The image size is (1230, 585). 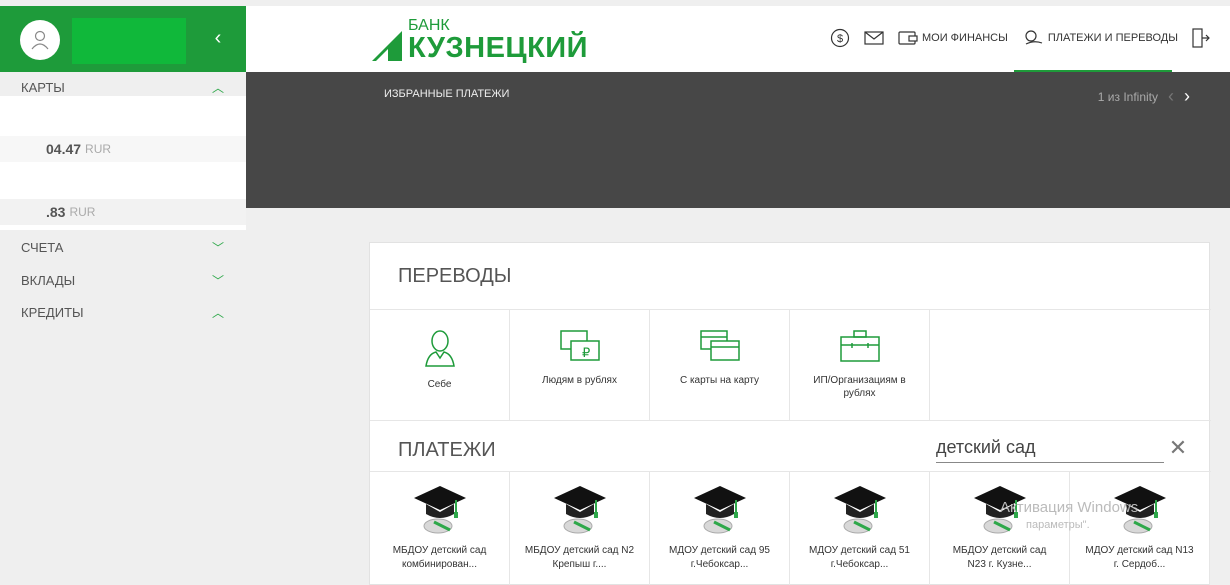 I want to click on messages-button, so click(x=874, y=38).